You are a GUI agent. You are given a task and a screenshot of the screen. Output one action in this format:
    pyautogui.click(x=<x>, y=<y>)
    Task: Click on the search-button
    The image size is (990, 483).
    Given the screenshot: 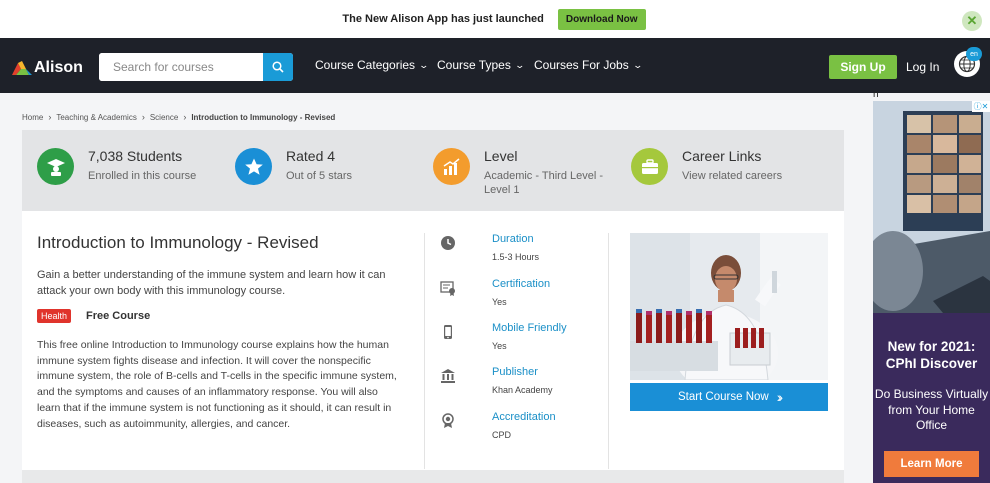 What is the action you would take?
    pyautogui.click(x=278, y=67)
    